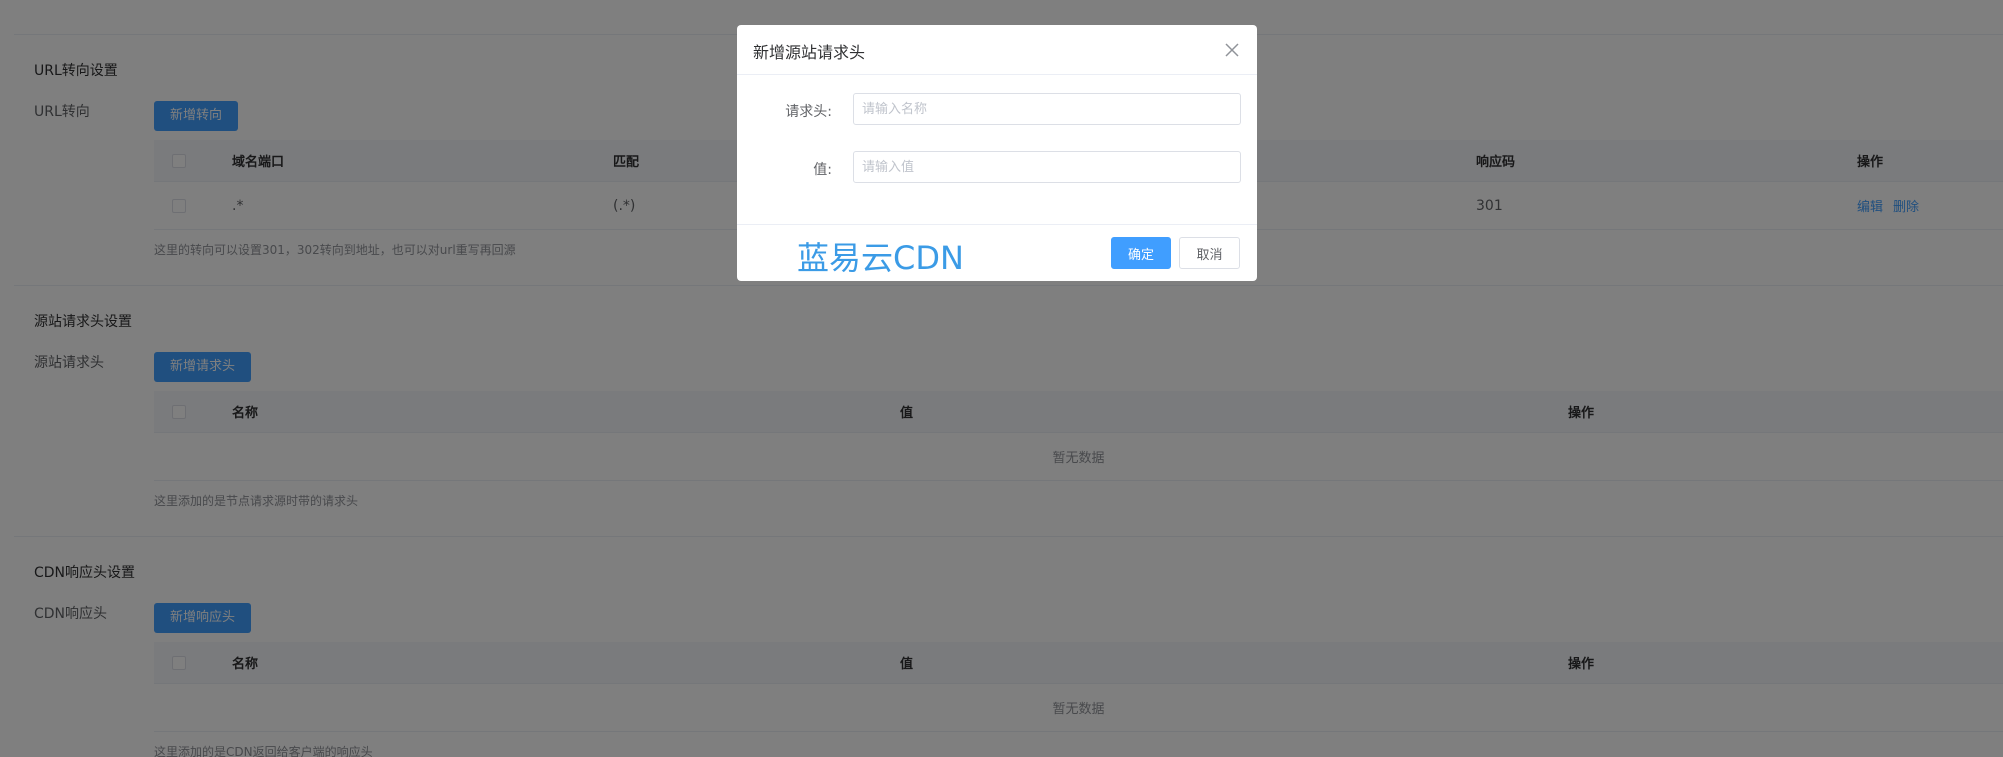  Describe the element at coordinates (822, 170) in the screenshot. I see `value-field-label: 值:` at that location.